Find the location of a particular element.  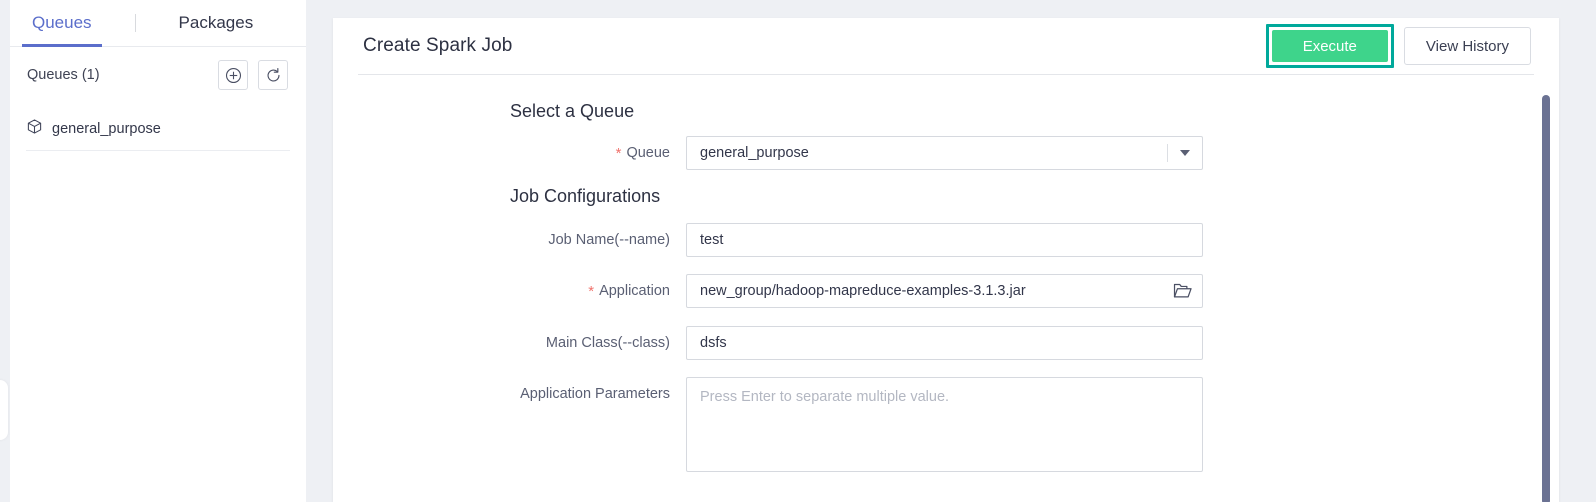

main-class-input is located at coordinates (944, 343).